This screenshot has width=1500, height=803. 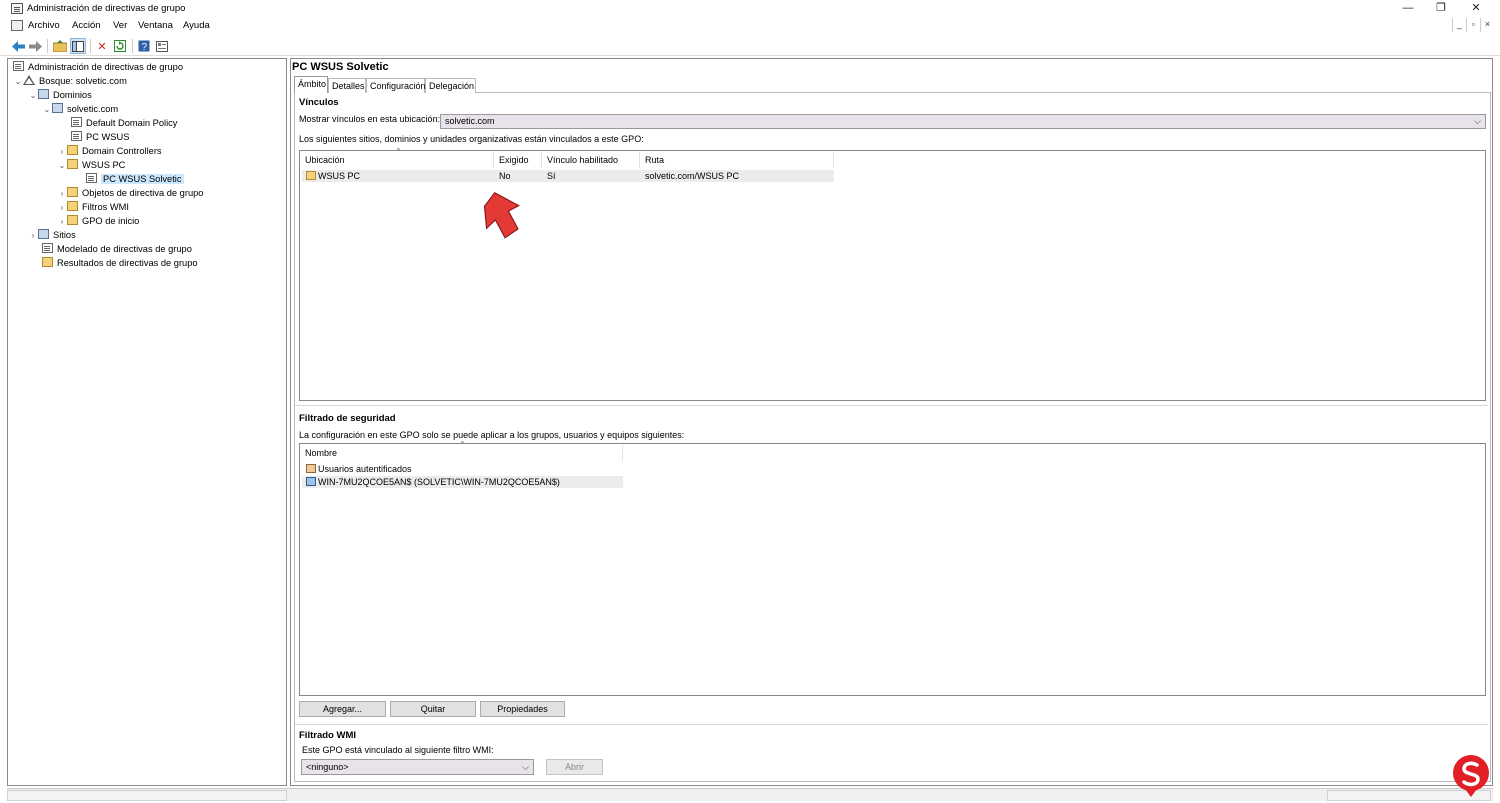 I want to click on computer-icon, so click(x=311, y=481).